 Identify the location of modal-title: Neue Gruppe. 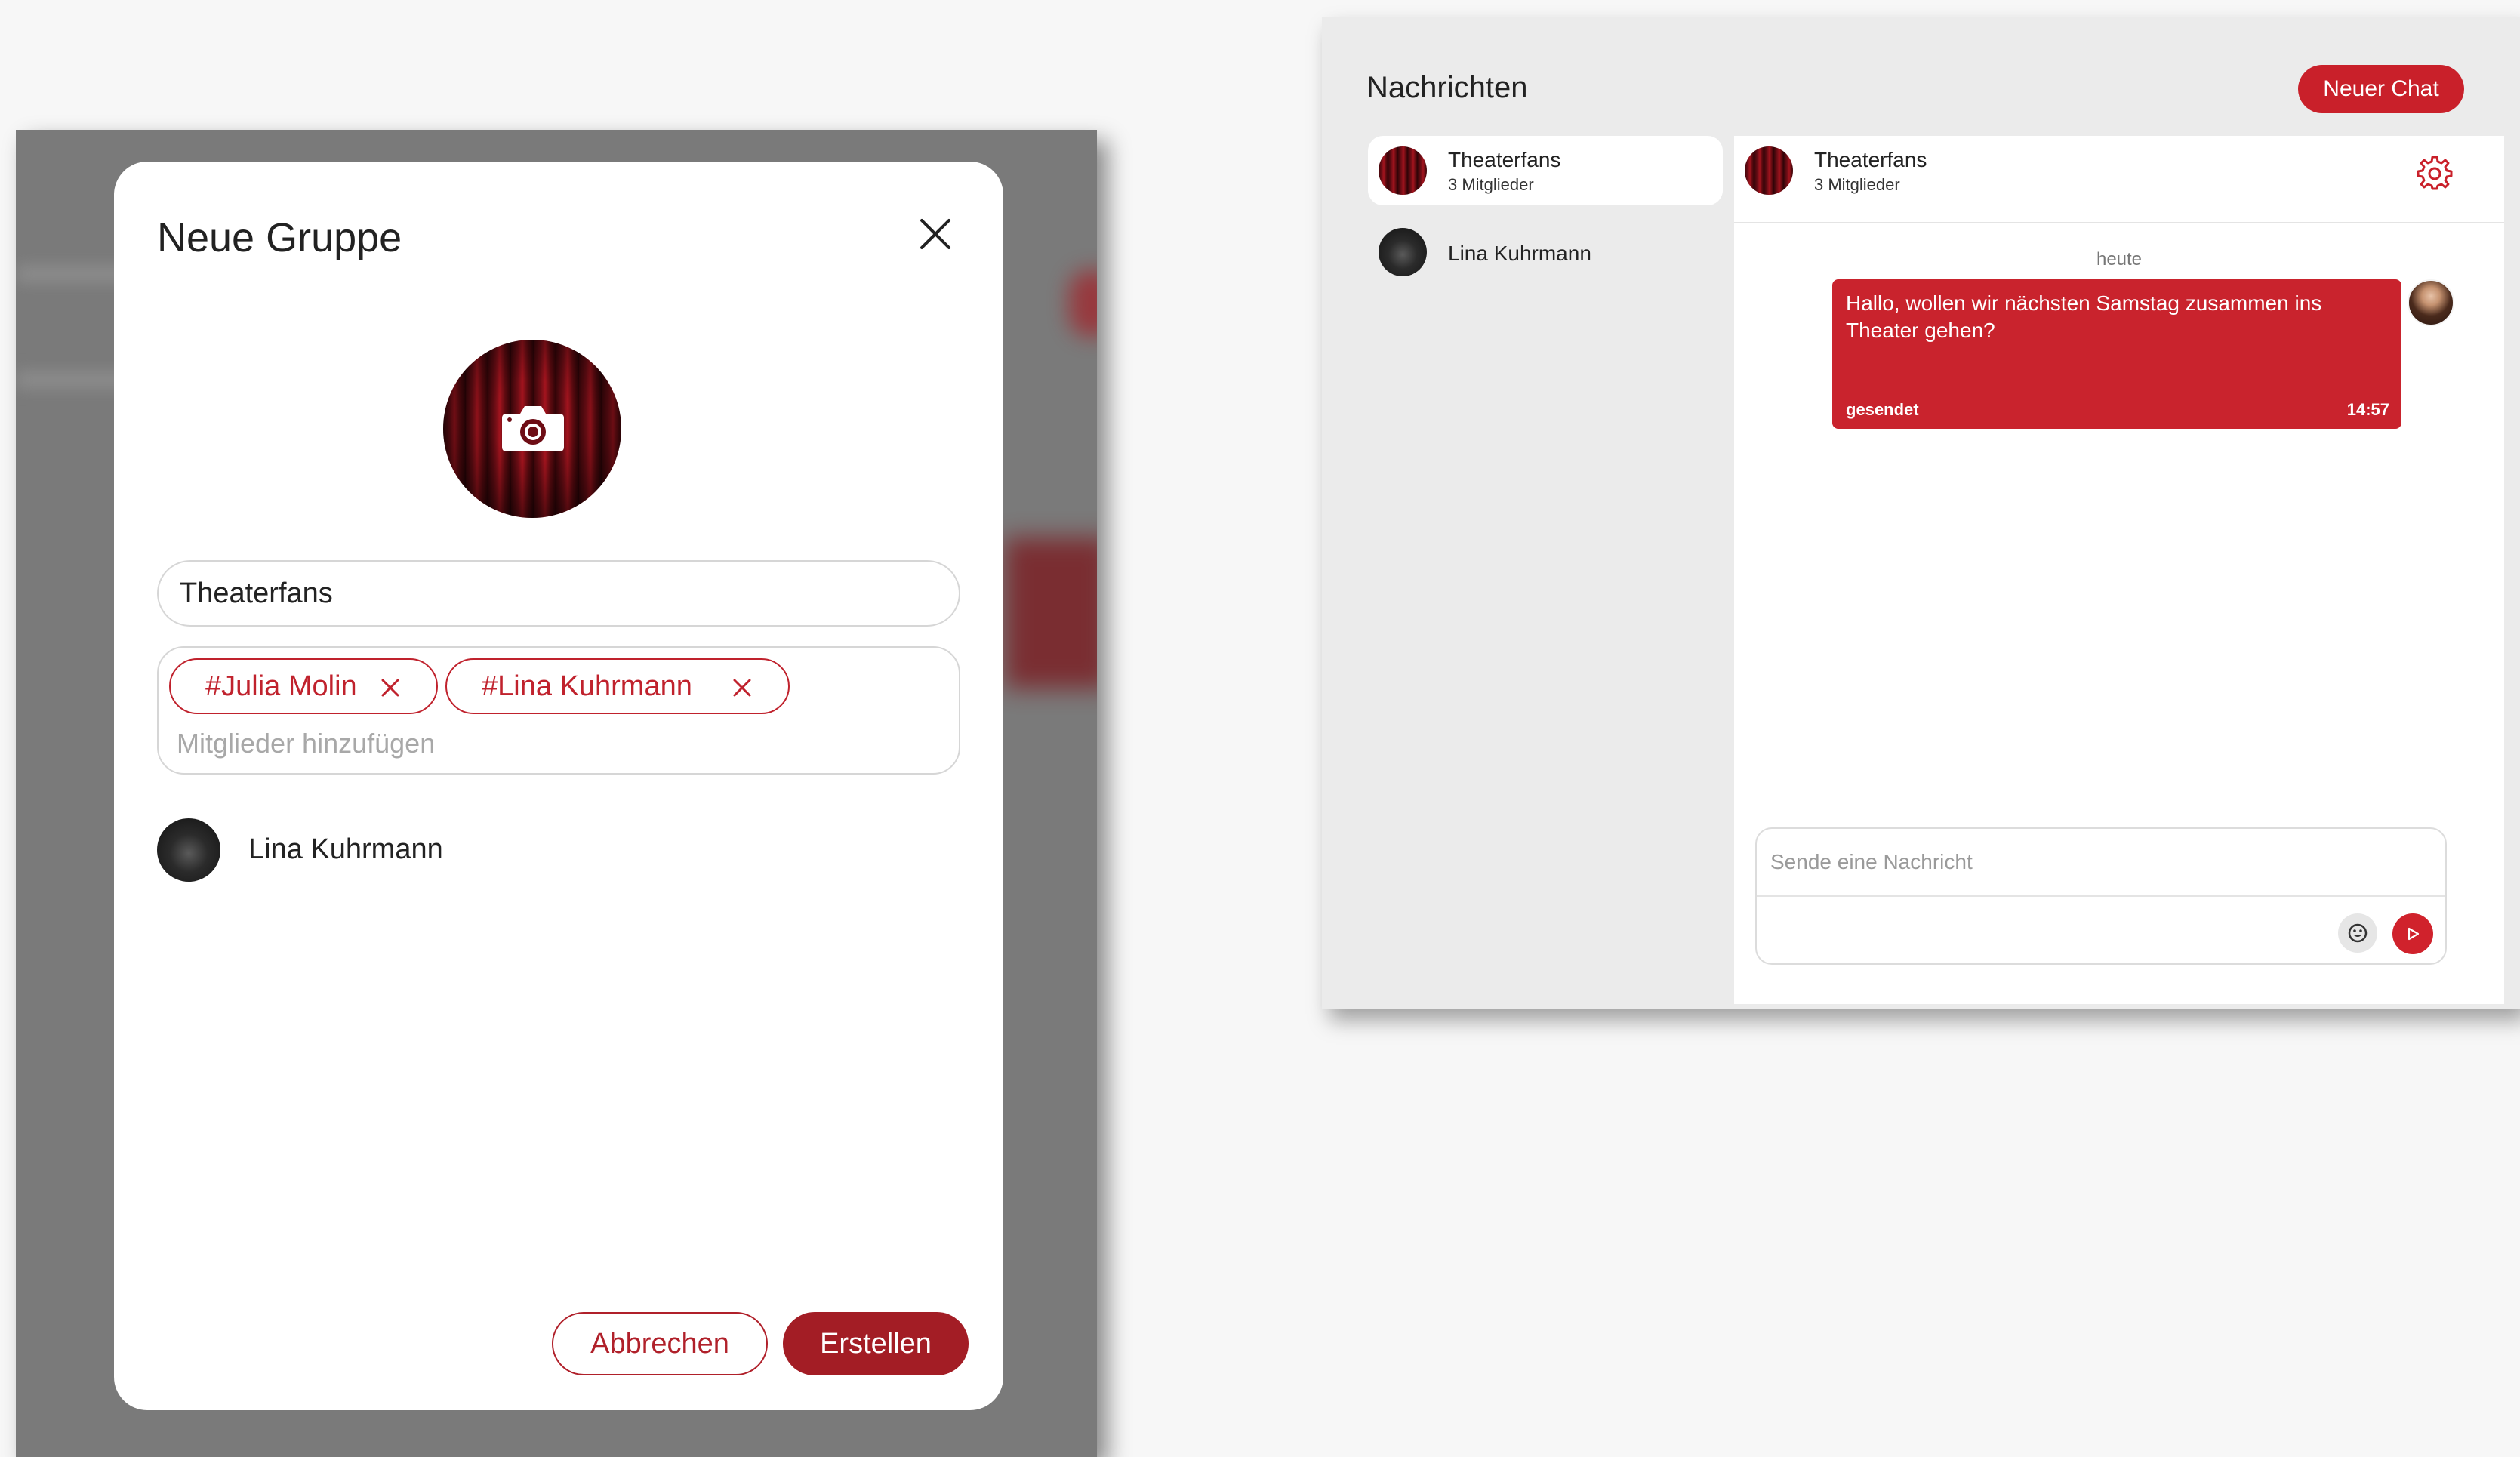
(279, 237).